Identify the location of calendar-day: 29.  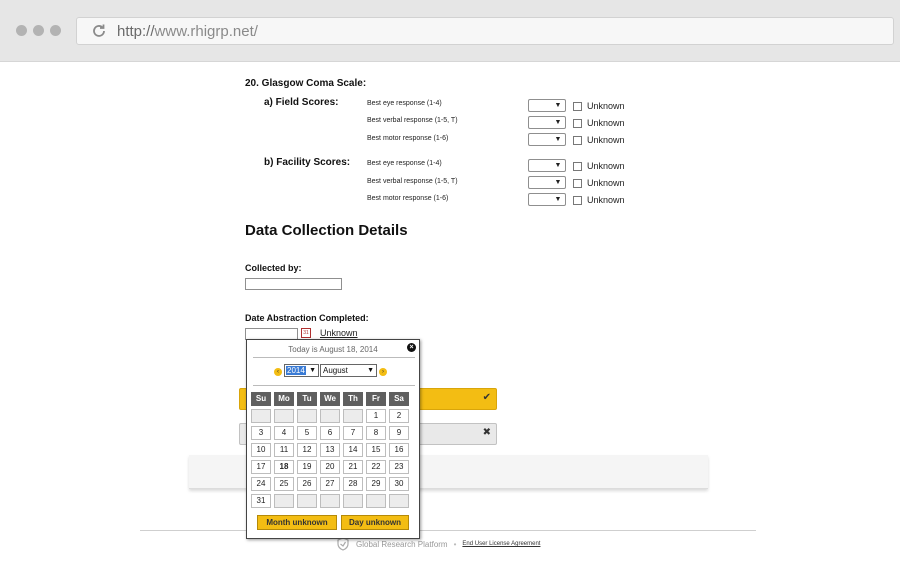
(376, 484).